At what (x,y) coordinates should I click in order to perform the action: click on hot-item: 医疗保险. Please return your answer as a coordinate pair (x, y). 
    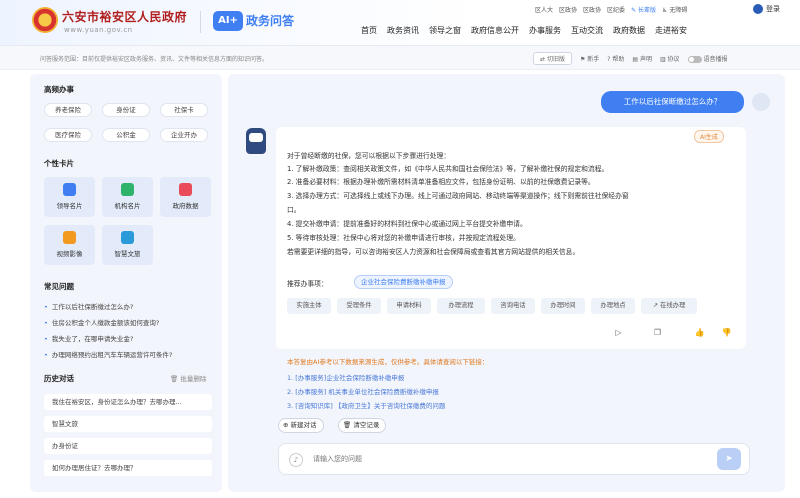
    Looking at the image, I should click on (68, 135).